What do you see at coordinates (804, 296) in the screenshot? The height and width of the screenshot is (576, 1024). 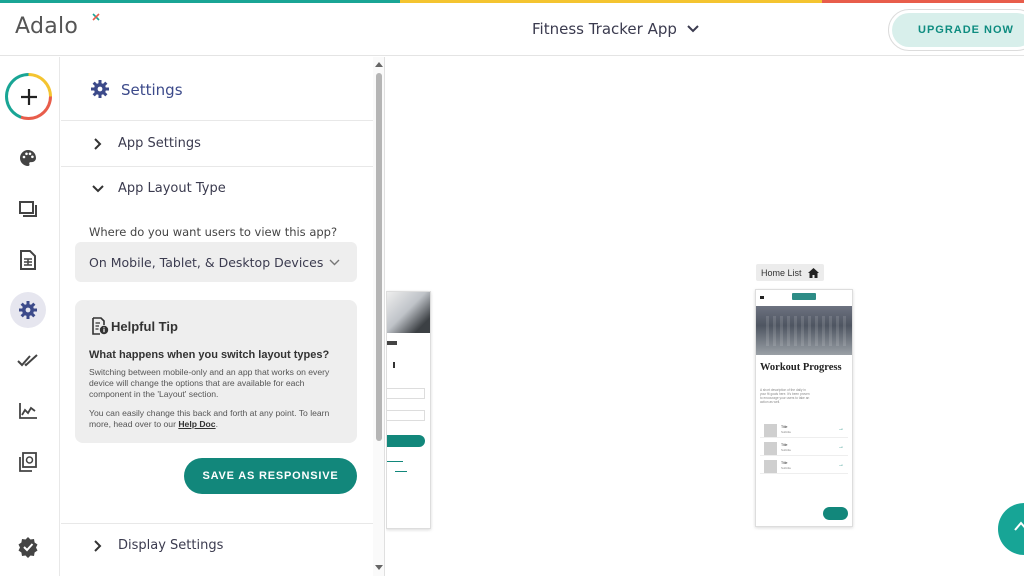 I see `company-logo` at bounding box center [804, 296].